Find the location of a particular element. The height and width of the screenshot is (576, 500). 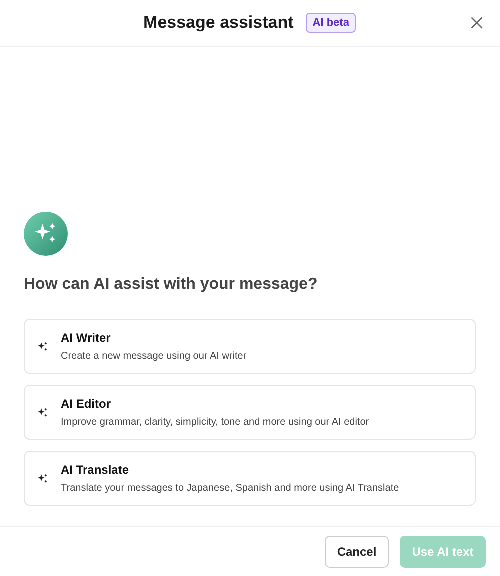

cancel-button: Cancel is located at coordinates (357, 552).